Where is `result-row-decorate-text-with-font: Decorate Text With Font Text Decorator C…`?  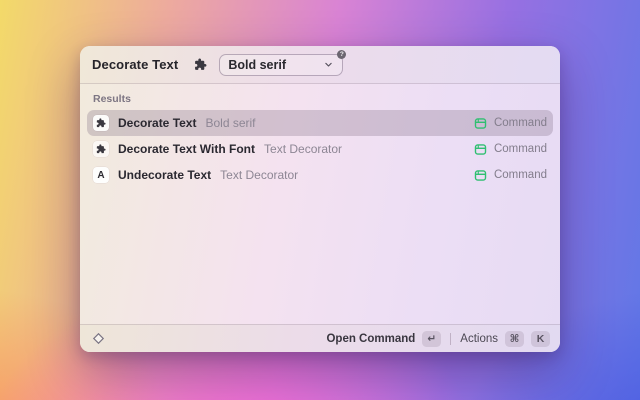 result-row-decorate-text-with-font: Decorate Text With Font Text Decorator C… is located at coordinates (320, 149).